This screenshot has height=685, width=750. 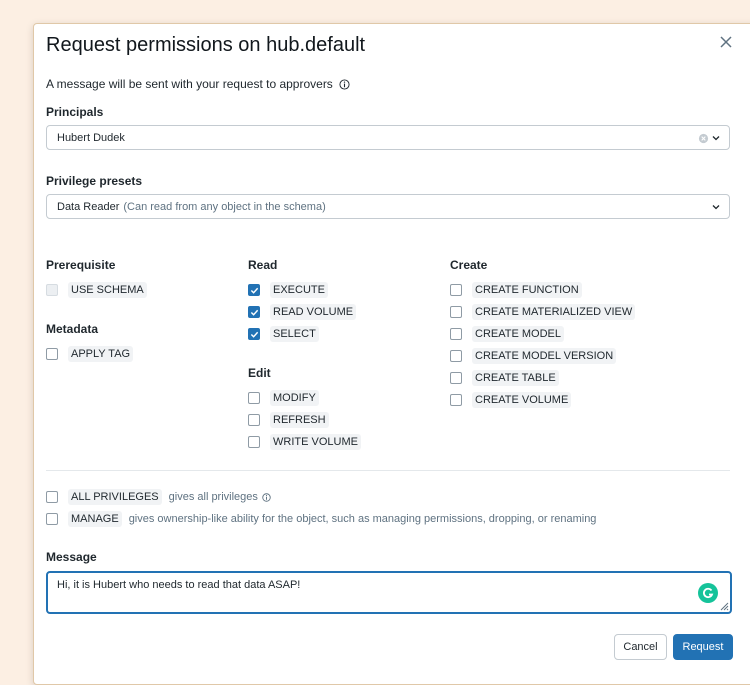 What do you see at coordinates (107, 290) in the screenshot?
I see `privilege-label: USE SCHEMA` at bounding box center [107, 290].